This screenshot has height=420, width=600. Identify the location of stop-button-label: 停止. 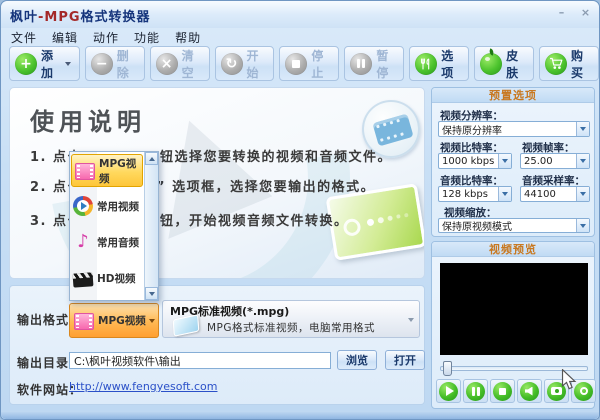
(317, 64).